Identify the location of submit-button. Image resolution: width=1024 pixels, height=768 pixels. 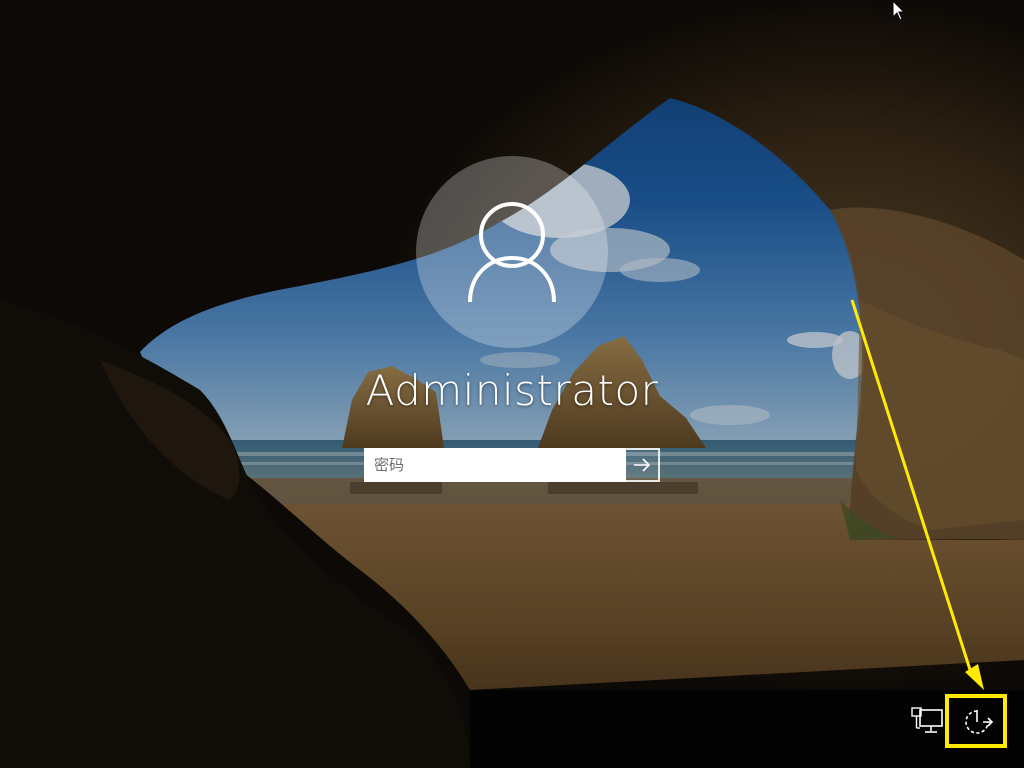
(643, 465).